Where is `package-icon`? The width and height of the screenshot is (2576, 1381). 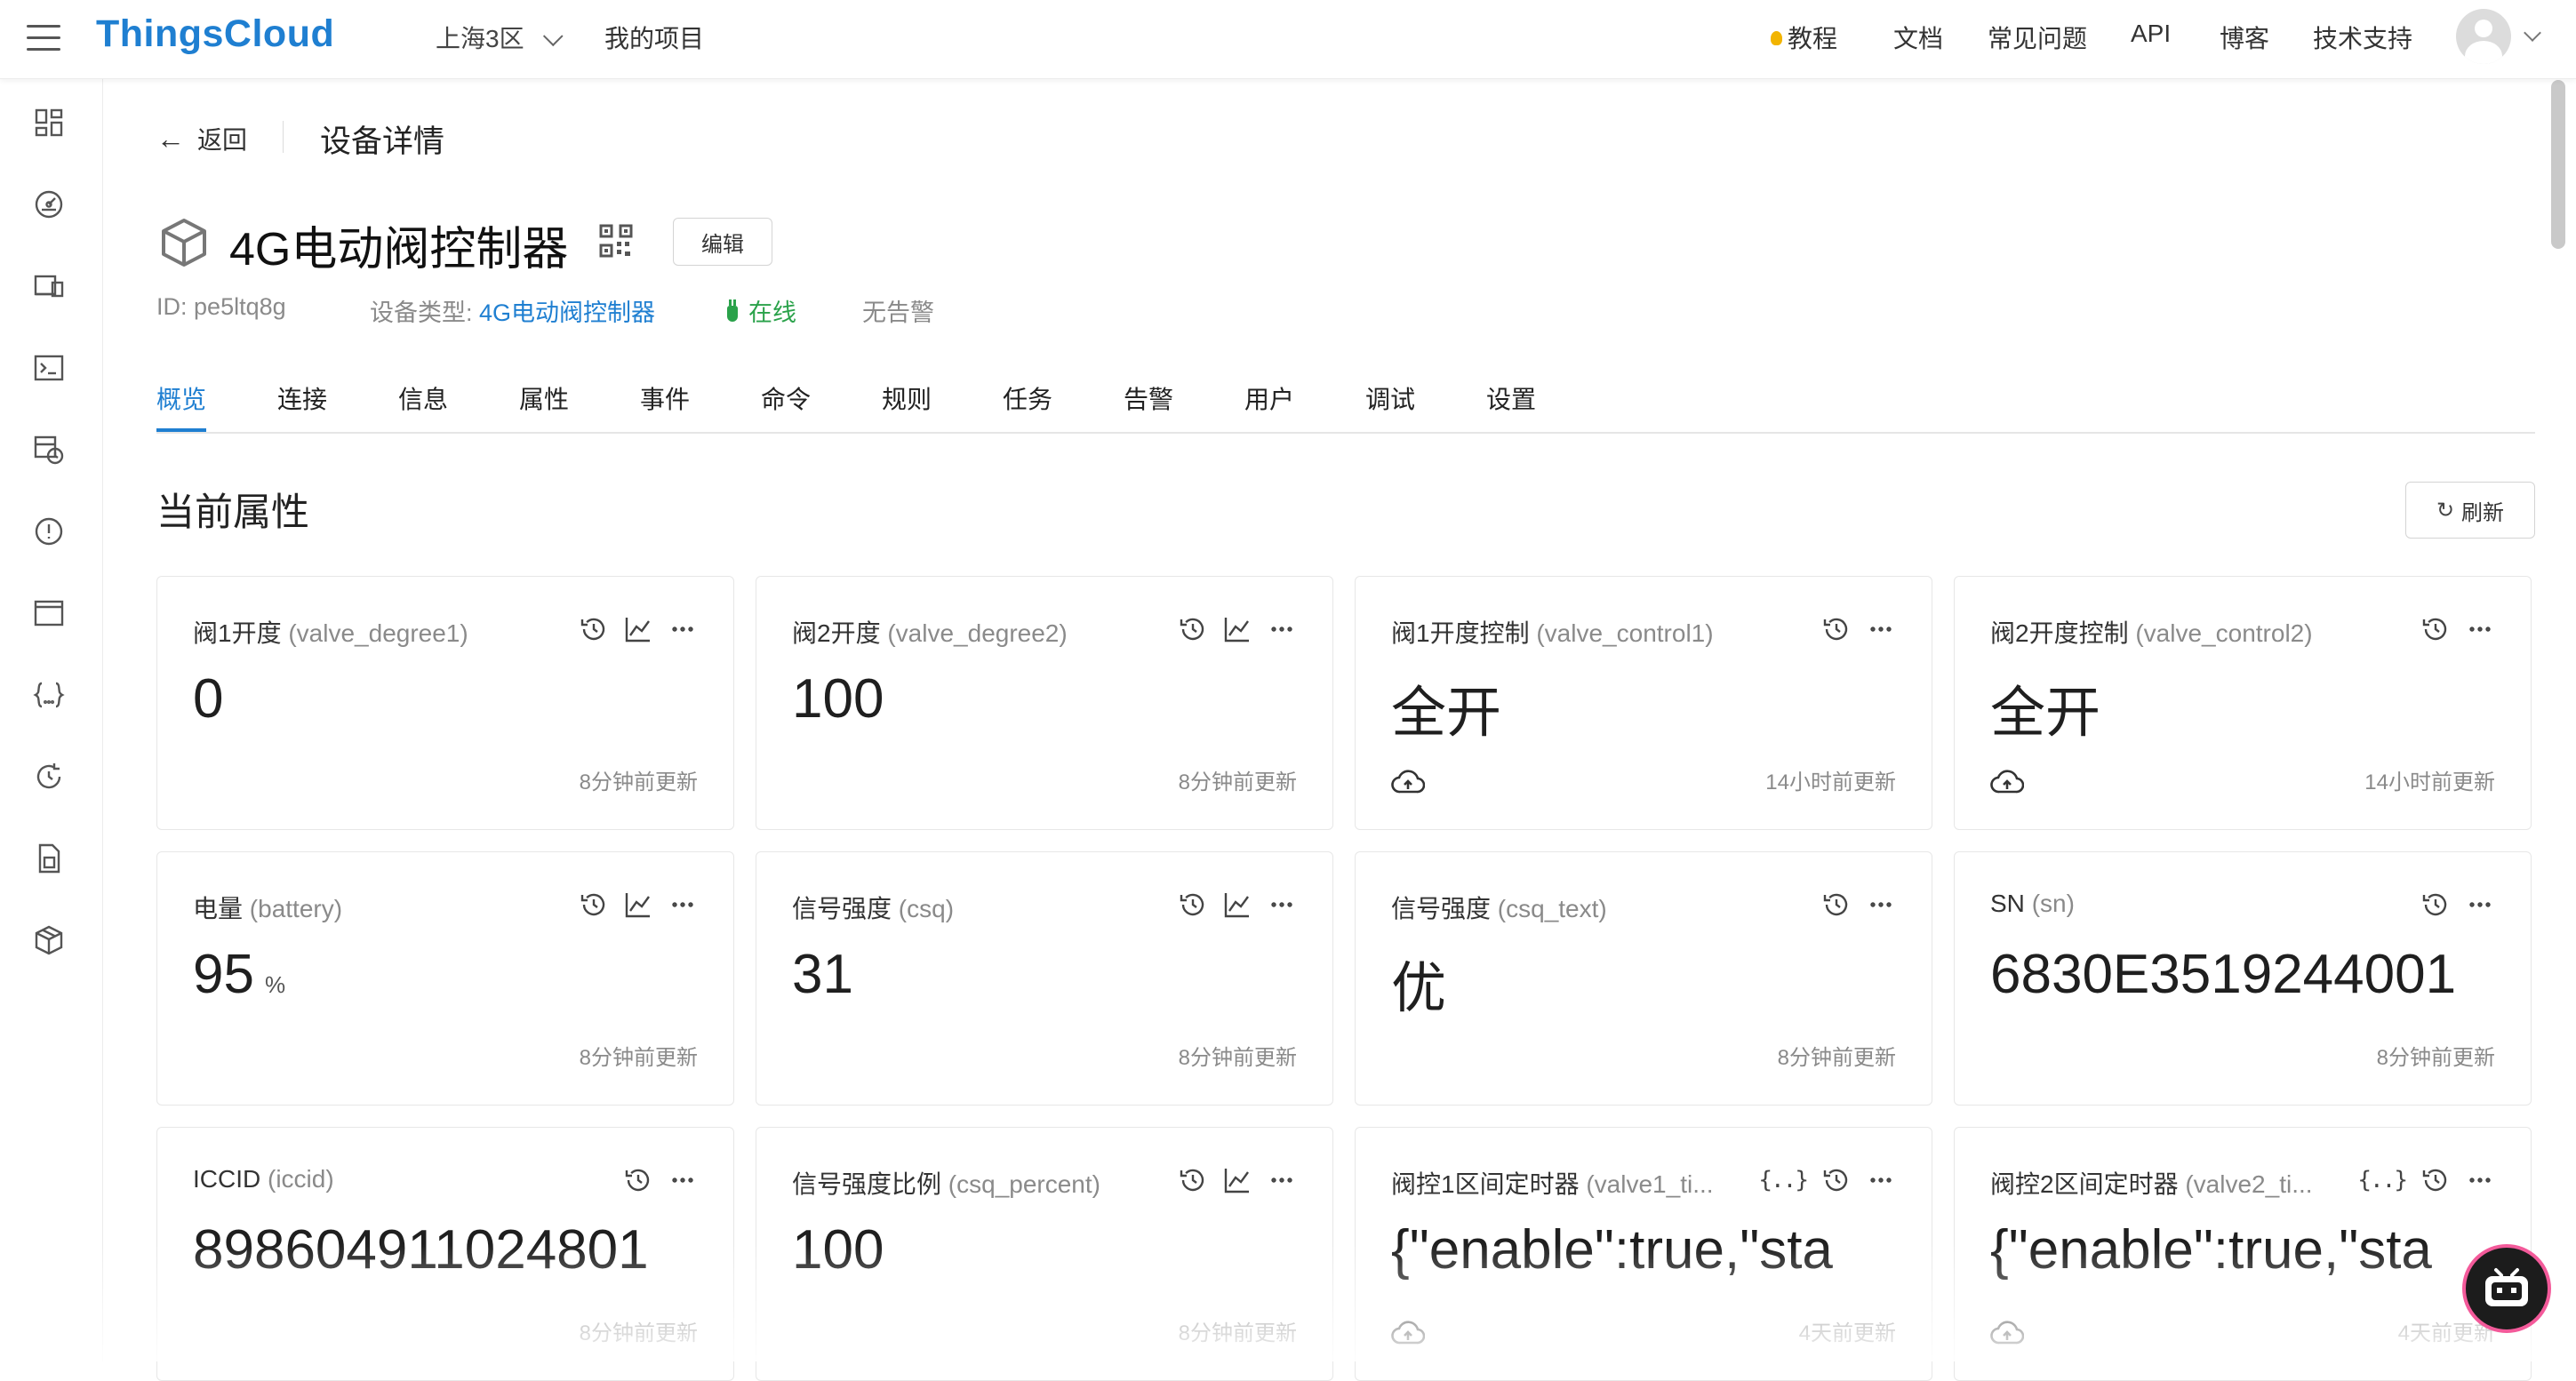 package-icon is located at coordinates (49, 940).